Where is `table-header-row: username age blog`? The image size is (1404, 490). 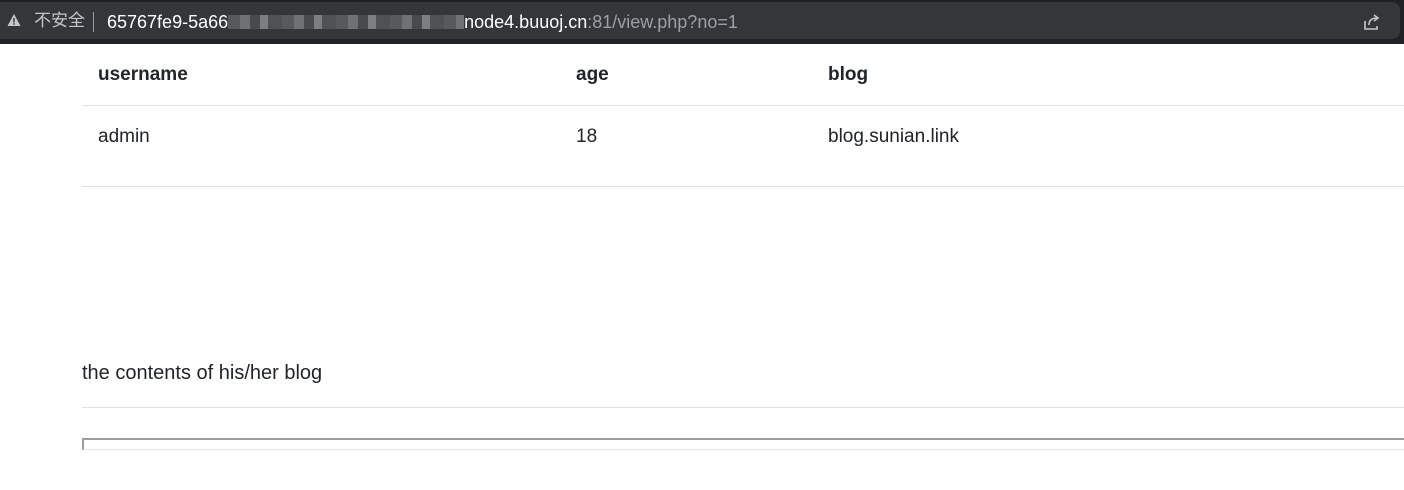
table-header-row: username age blog is located at coordinates (743, 75).